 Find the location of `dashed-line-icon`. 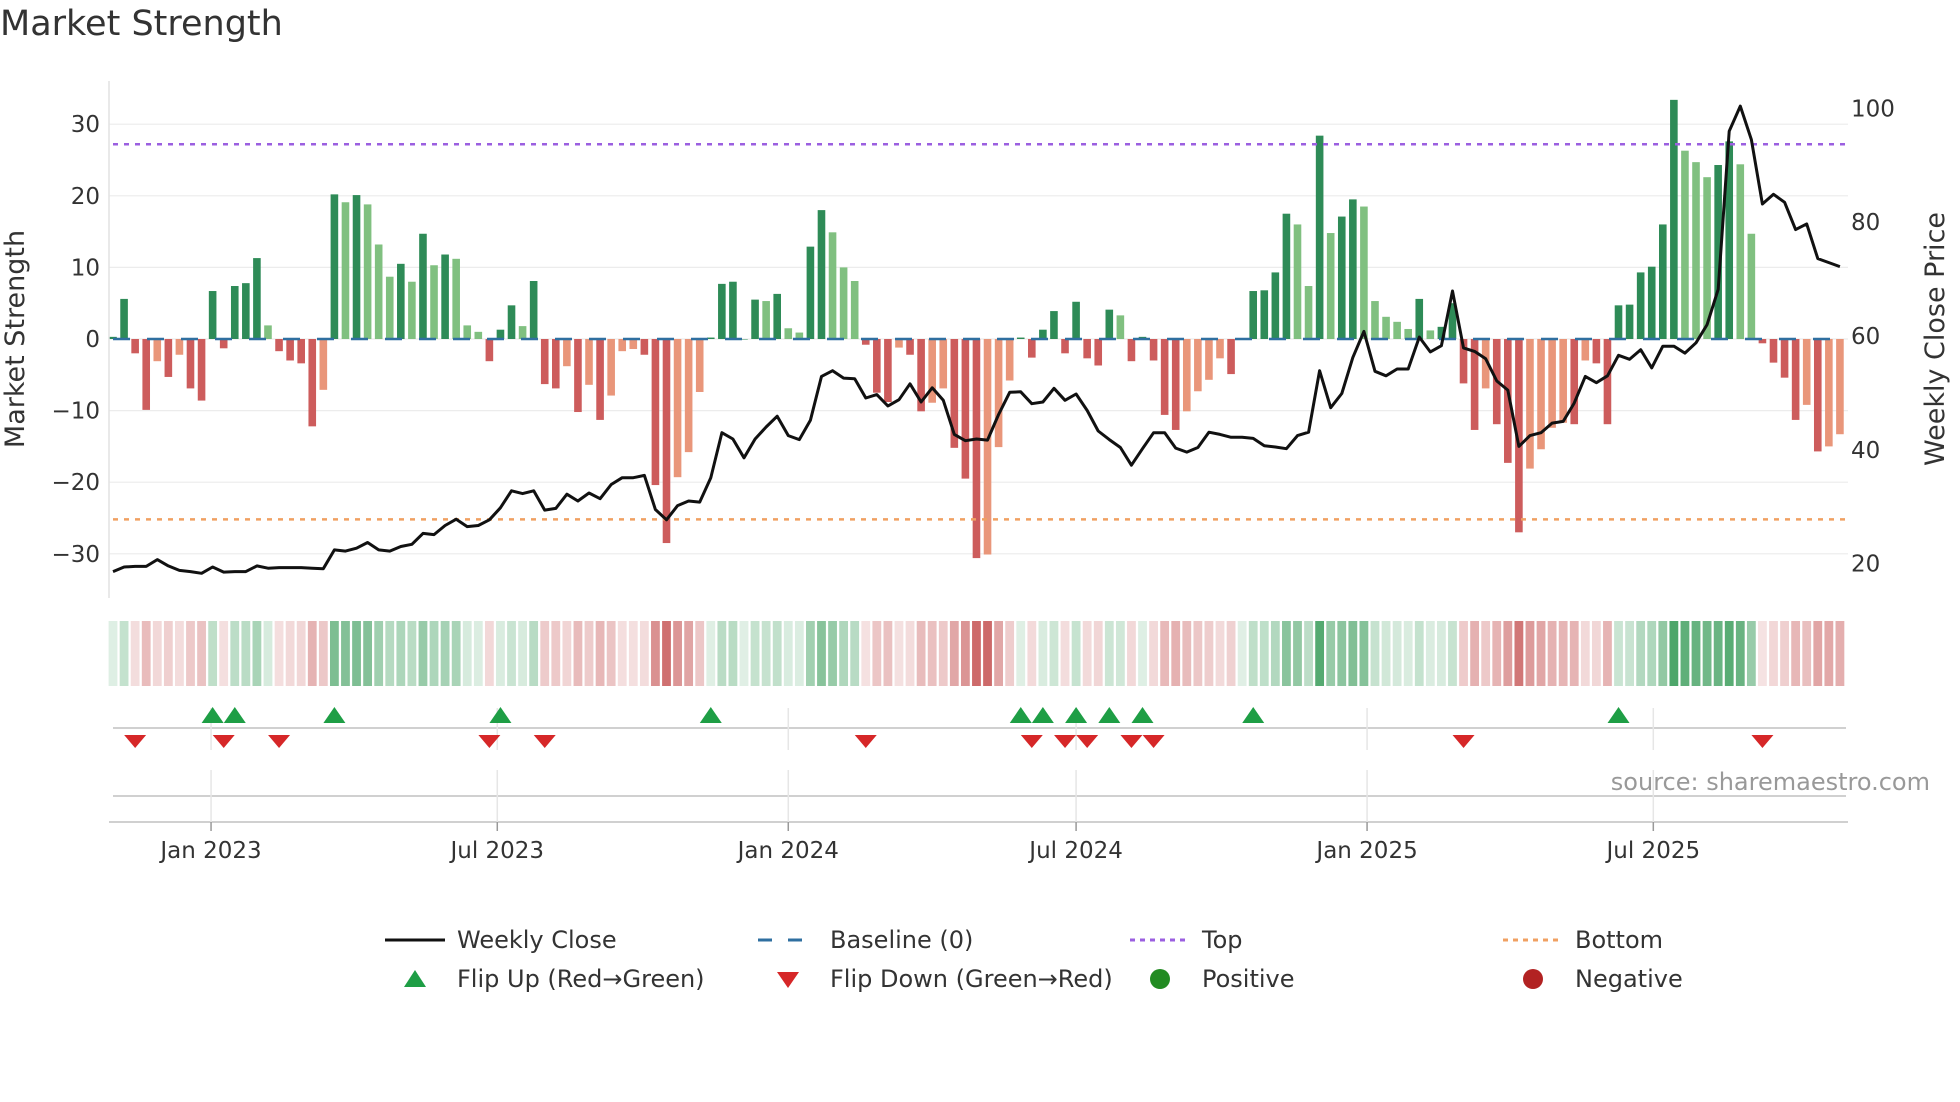

dashed-line-icon is located at coordinates (788, 940).